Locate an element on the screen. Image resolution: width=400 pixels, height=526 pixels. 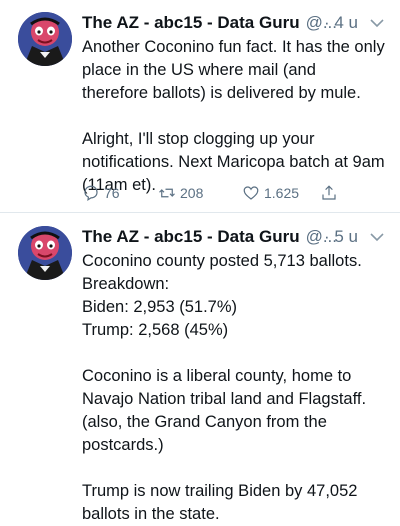
tweet-header: The AZ - abc15 - Data Guru @... · 4 u is located at coordinates (234, 24).